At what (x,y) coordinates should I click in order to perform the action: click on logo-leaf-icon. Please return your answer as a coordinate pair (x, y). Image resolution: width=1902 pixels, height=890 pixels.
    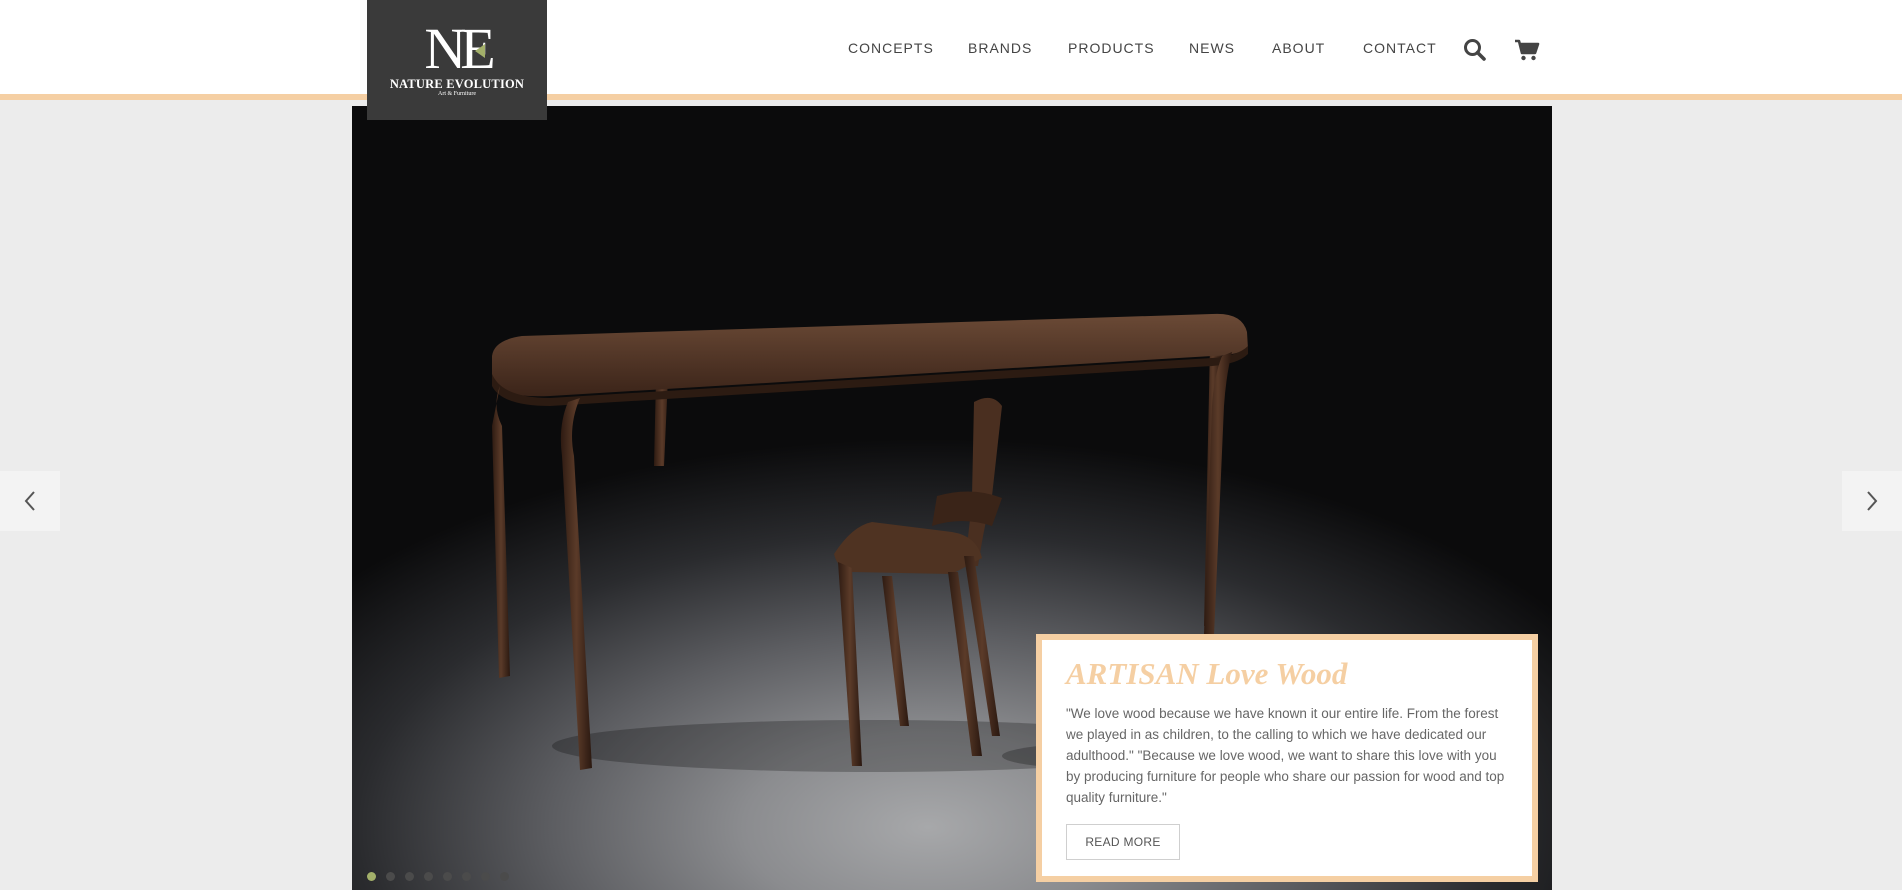
    Looking at the image, I should click on (480, 51).